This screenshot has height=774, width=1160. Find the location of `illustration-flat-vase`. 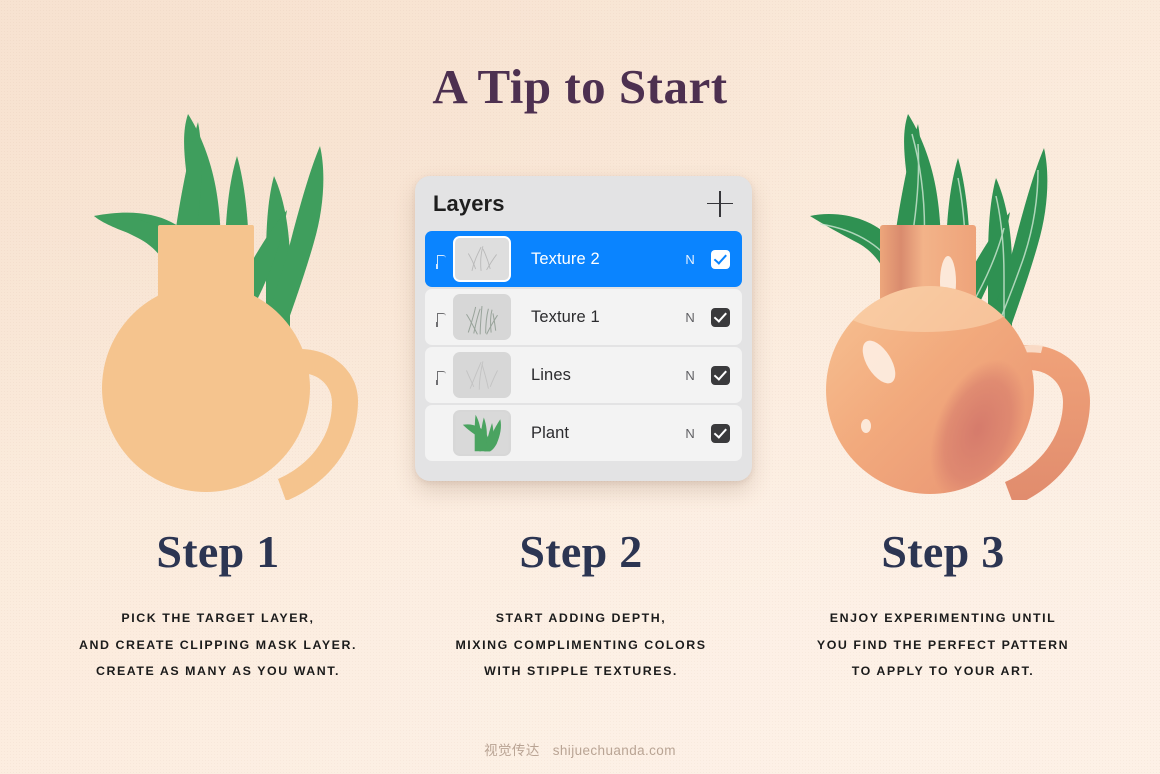

illustration-flat-vase is located at coordinates (237, 300).